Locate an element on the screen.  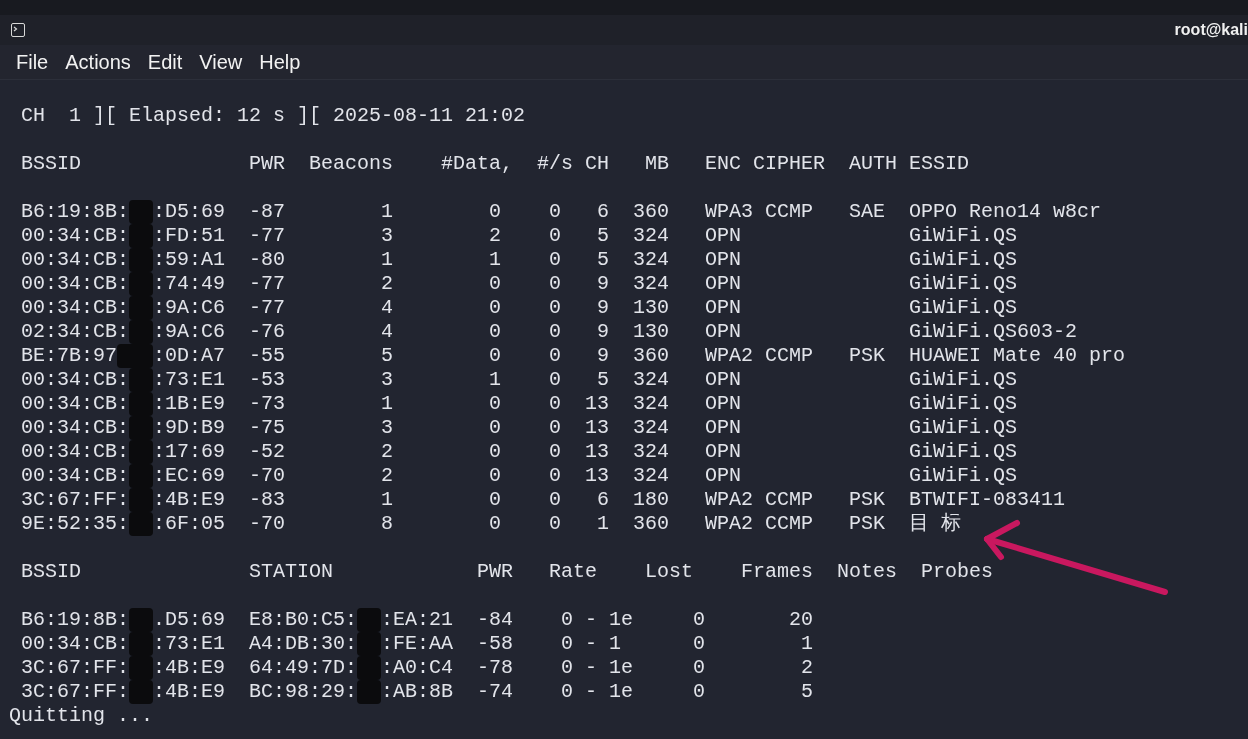
bssid-end: :4B:E9 is located at coordinates (189, 668).